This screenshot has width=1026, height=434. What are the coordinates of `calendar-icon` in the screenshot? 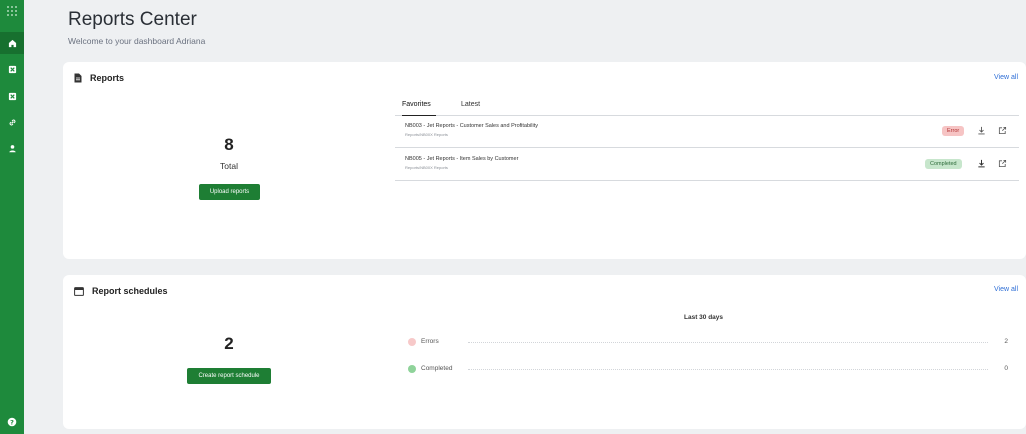 It's located at (79, 291).